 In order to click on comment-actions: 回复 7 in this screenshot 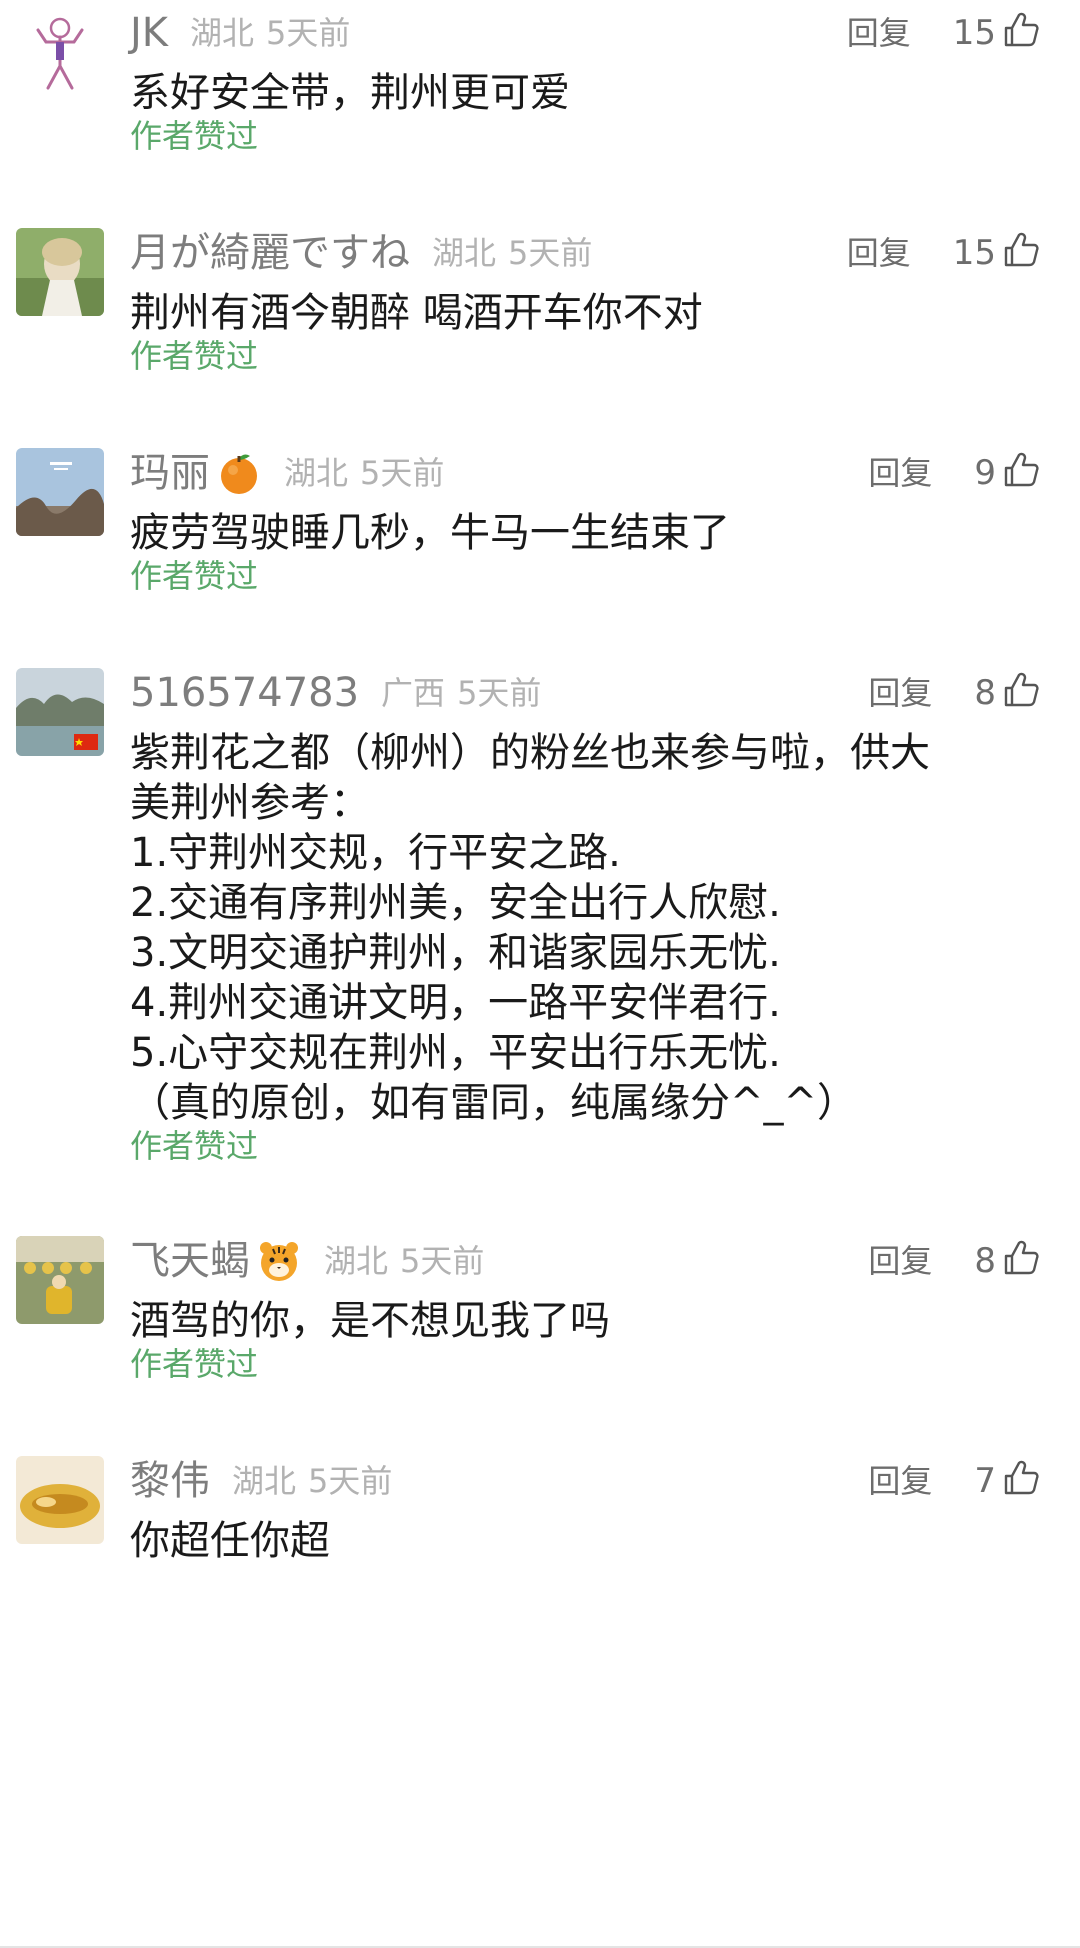, I will do `click(954, 1481)`.